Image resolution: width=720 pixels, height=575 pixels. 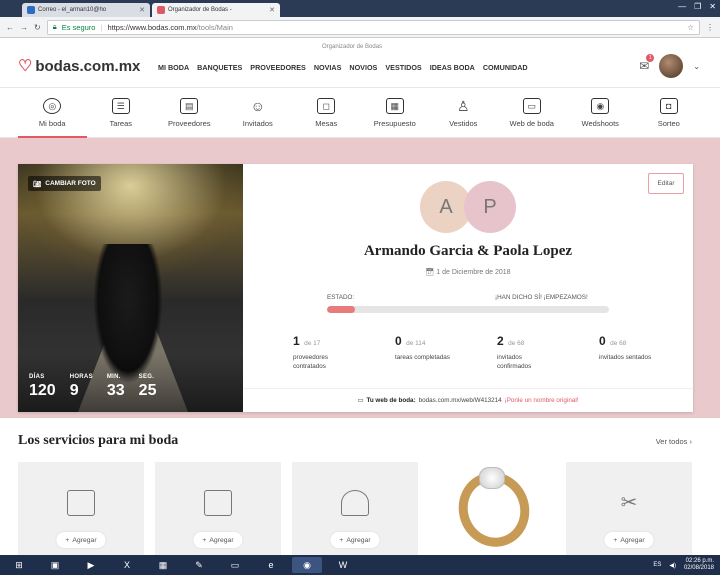 I want to click on stat-label: invitados confirmados, so click(x=514, y=362).